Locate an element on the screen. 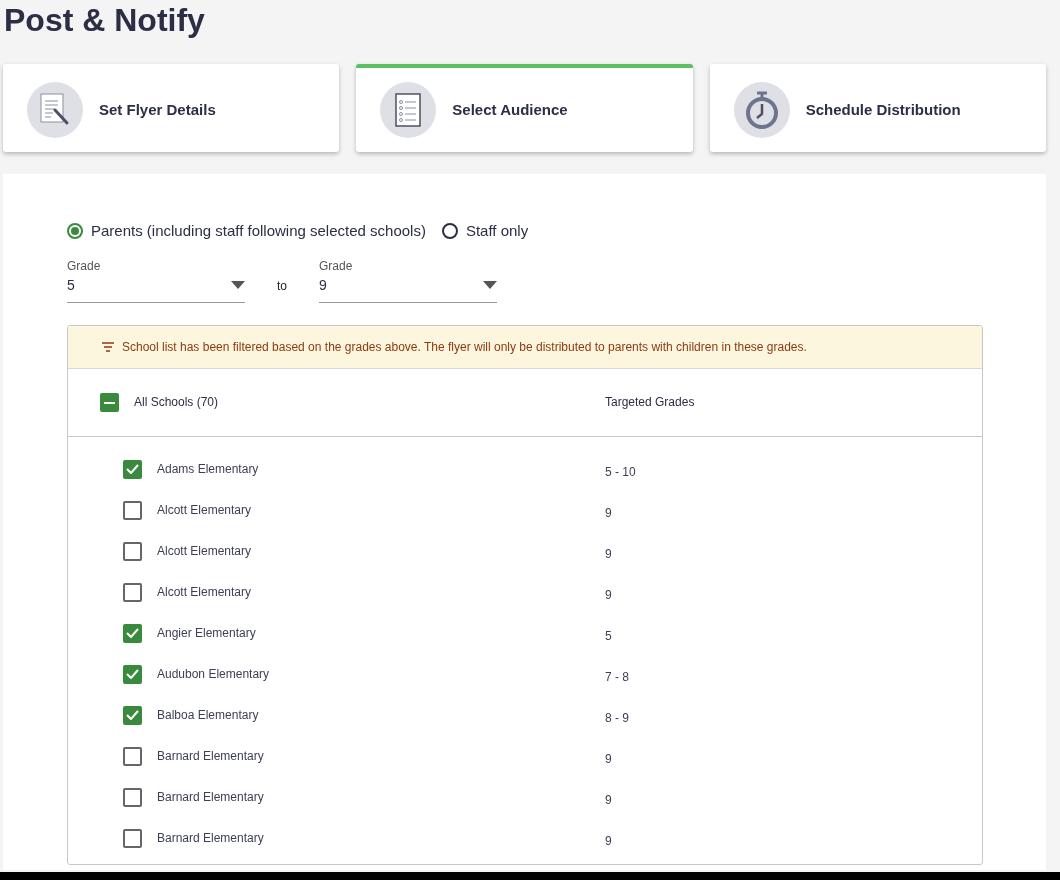 This screenshot has height=880, width=1060. column-header: All Schools (70) is located at coordinates (176, 402).